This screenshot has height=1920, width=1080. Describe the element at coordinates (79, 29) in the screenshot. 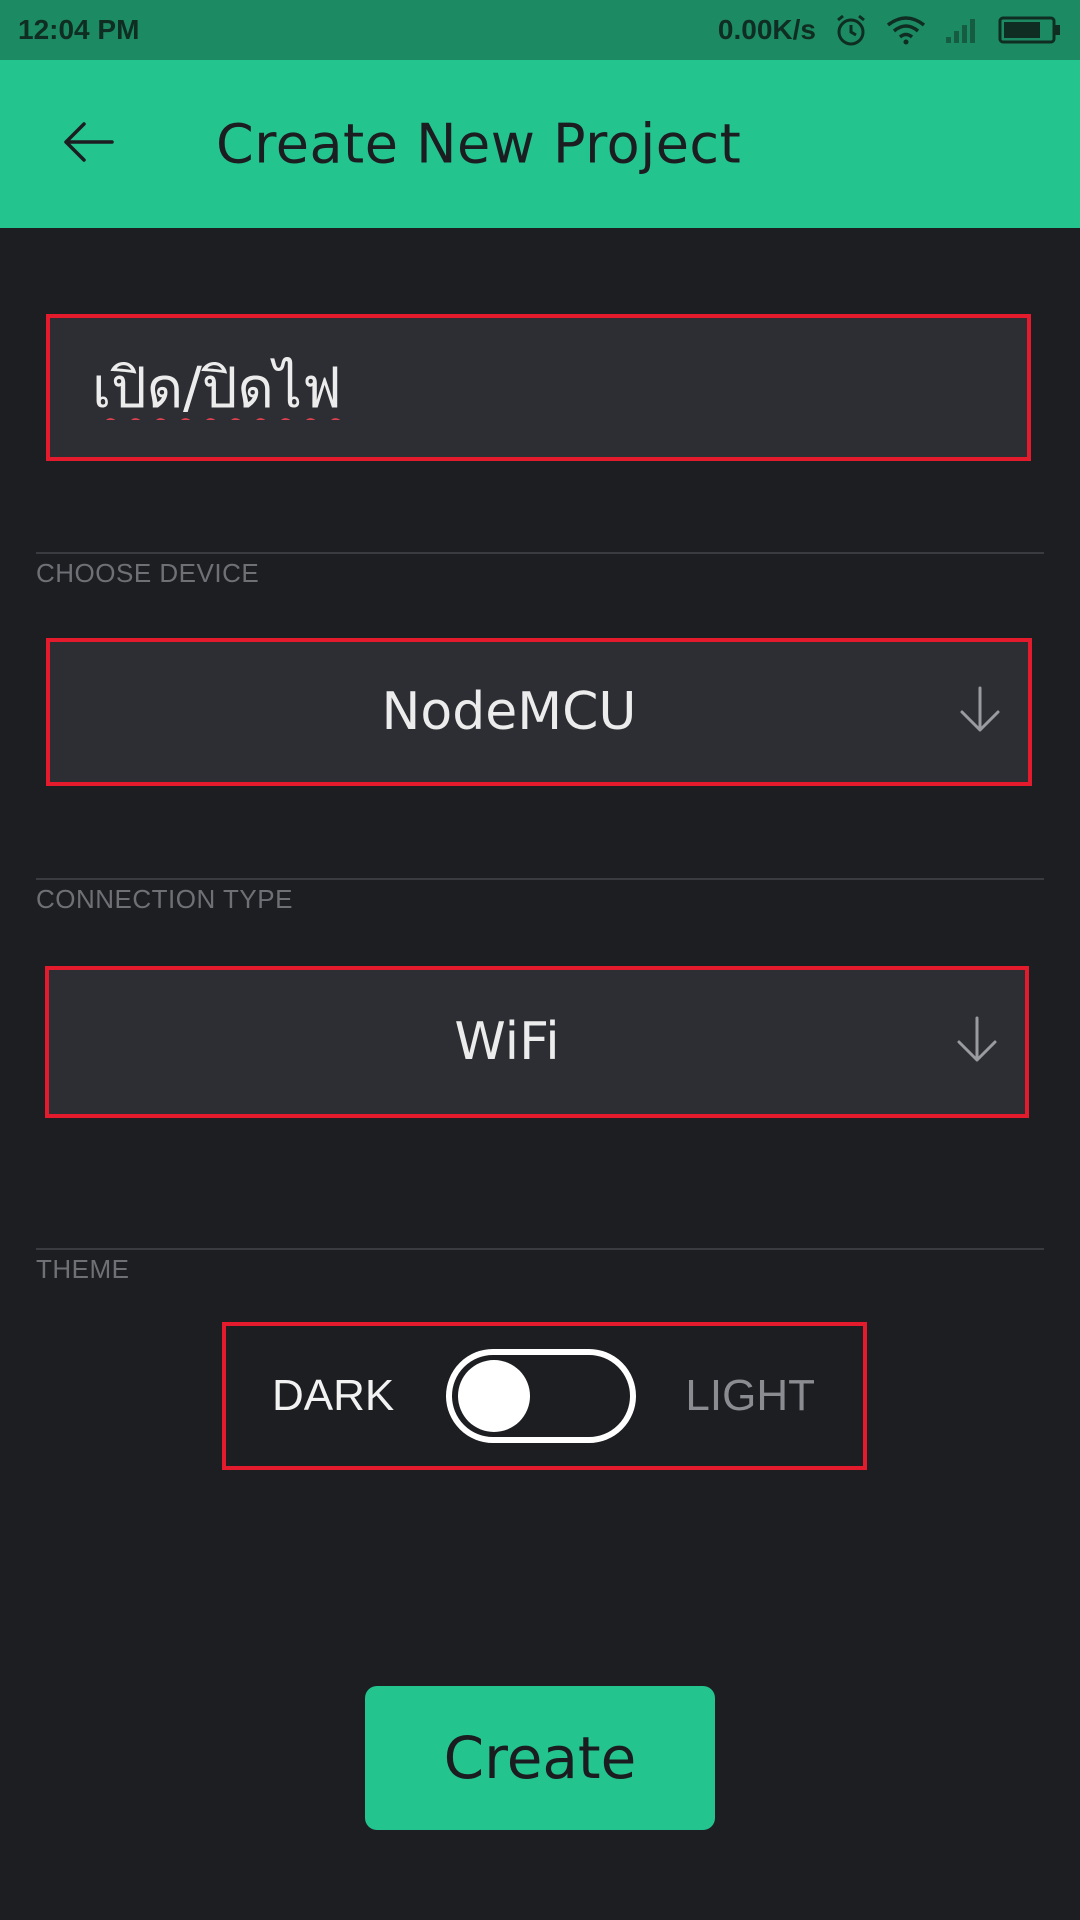

I see `status-time: 12:04 PM` at that location.